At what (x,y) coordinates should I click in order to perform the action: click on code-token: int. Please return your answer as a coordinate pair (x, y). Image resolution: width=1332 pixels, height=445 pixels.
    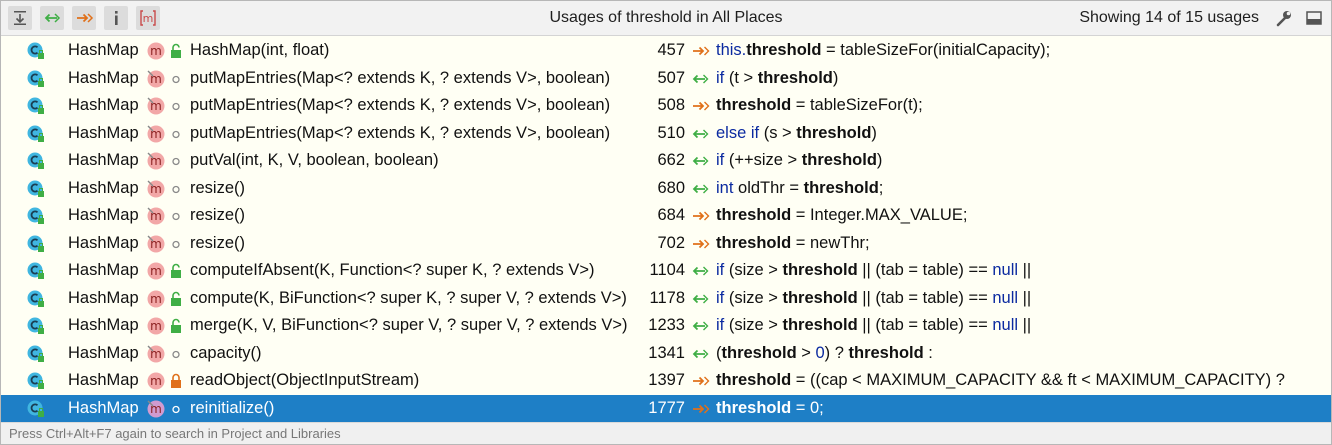
    Looking at the image, I should click on (725, 187).